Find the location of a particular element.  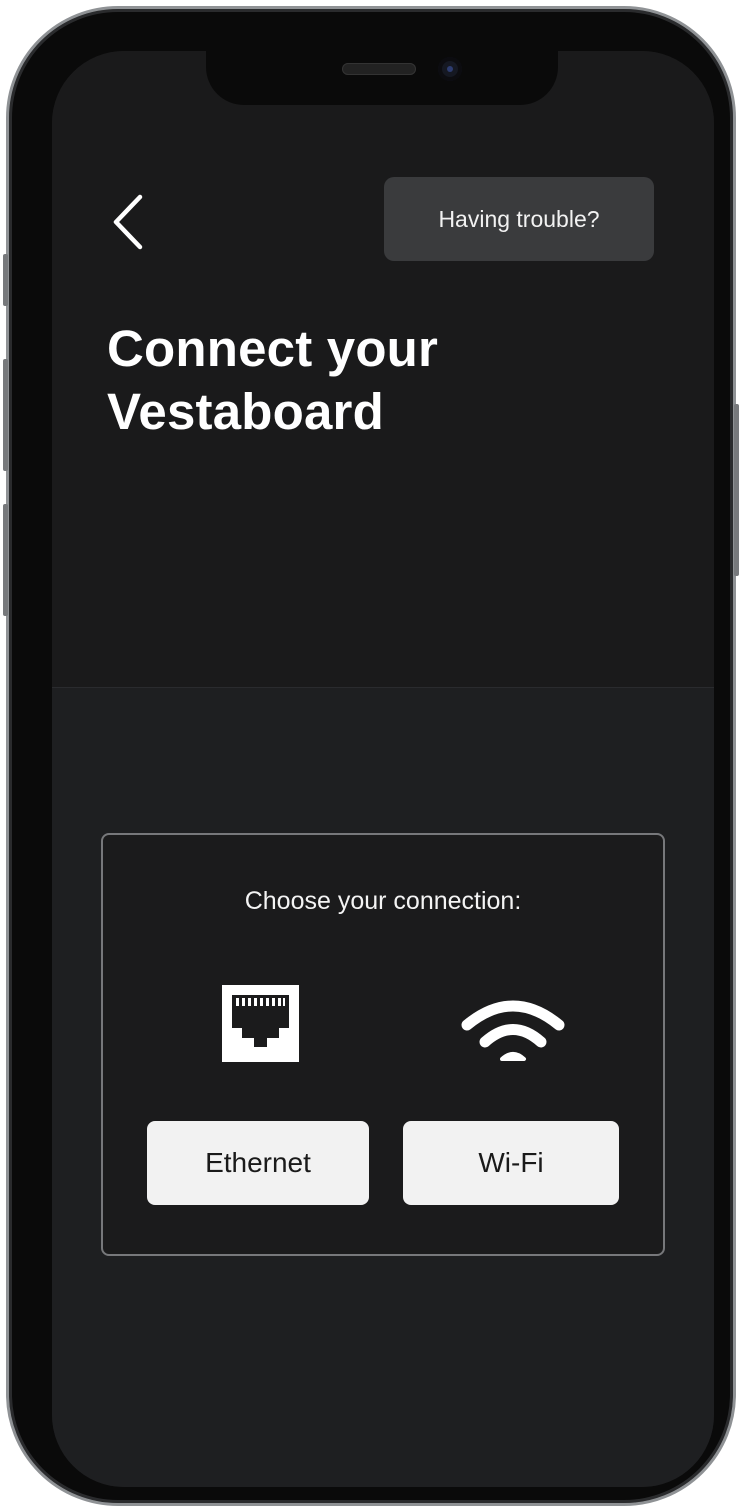

page-title: Connect your Vestaboard is located at coordinates (272, 380).